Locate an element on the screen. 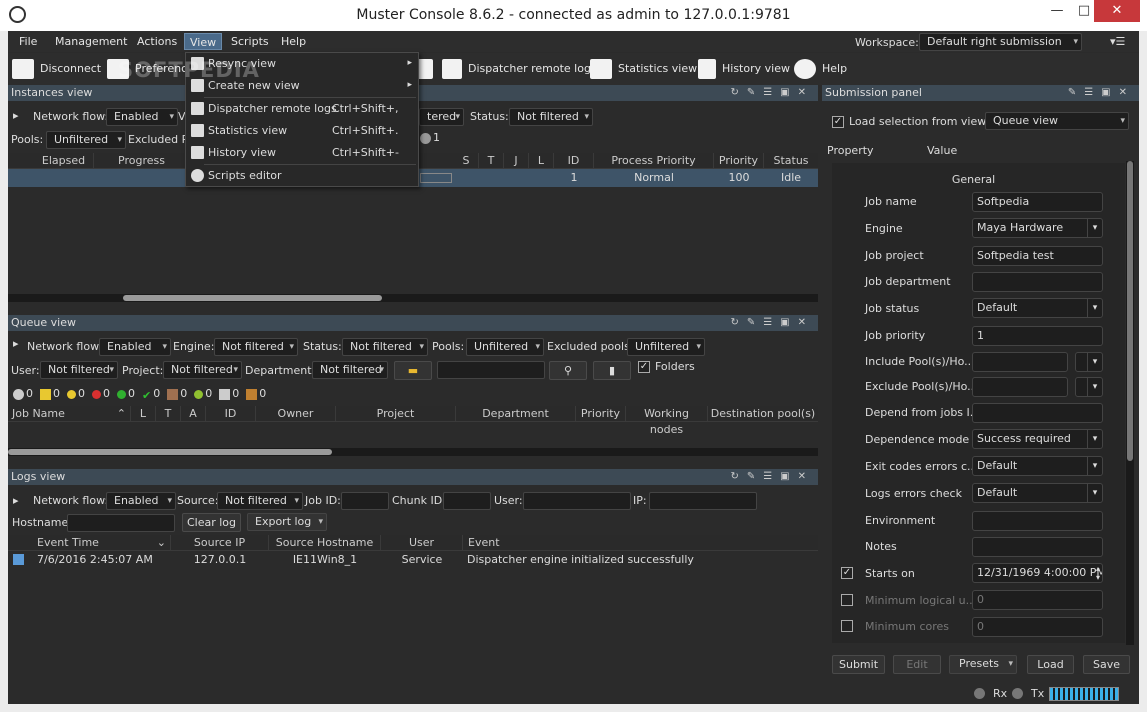 The image size is (1147, 712). include-pools-input is located at coordinates (1020, 362).